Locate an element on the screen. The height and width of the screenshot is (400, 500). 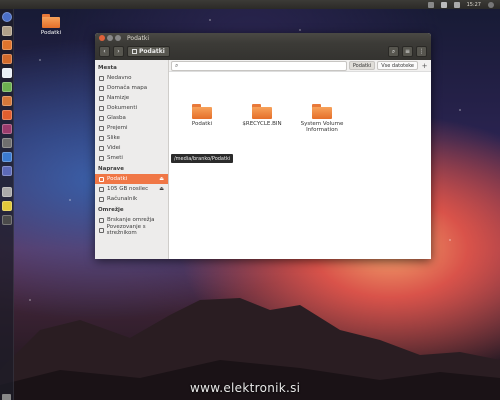
path-button: Podatki is located at coordinates (148, 51).